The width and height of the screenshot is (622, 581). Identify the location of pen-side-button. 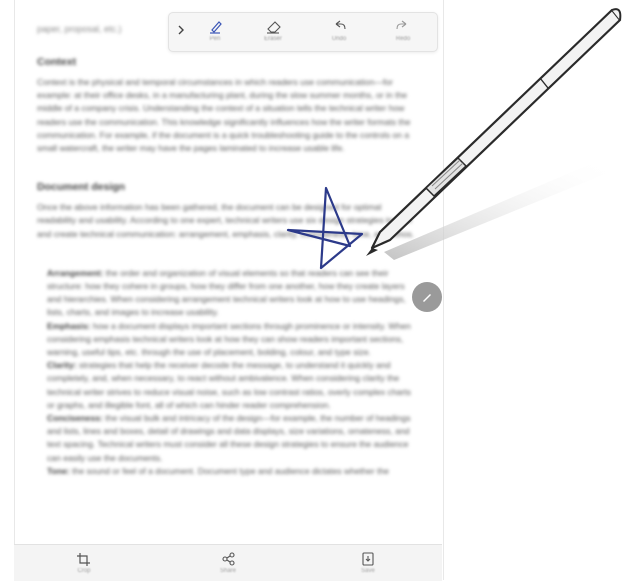
(446, 177).